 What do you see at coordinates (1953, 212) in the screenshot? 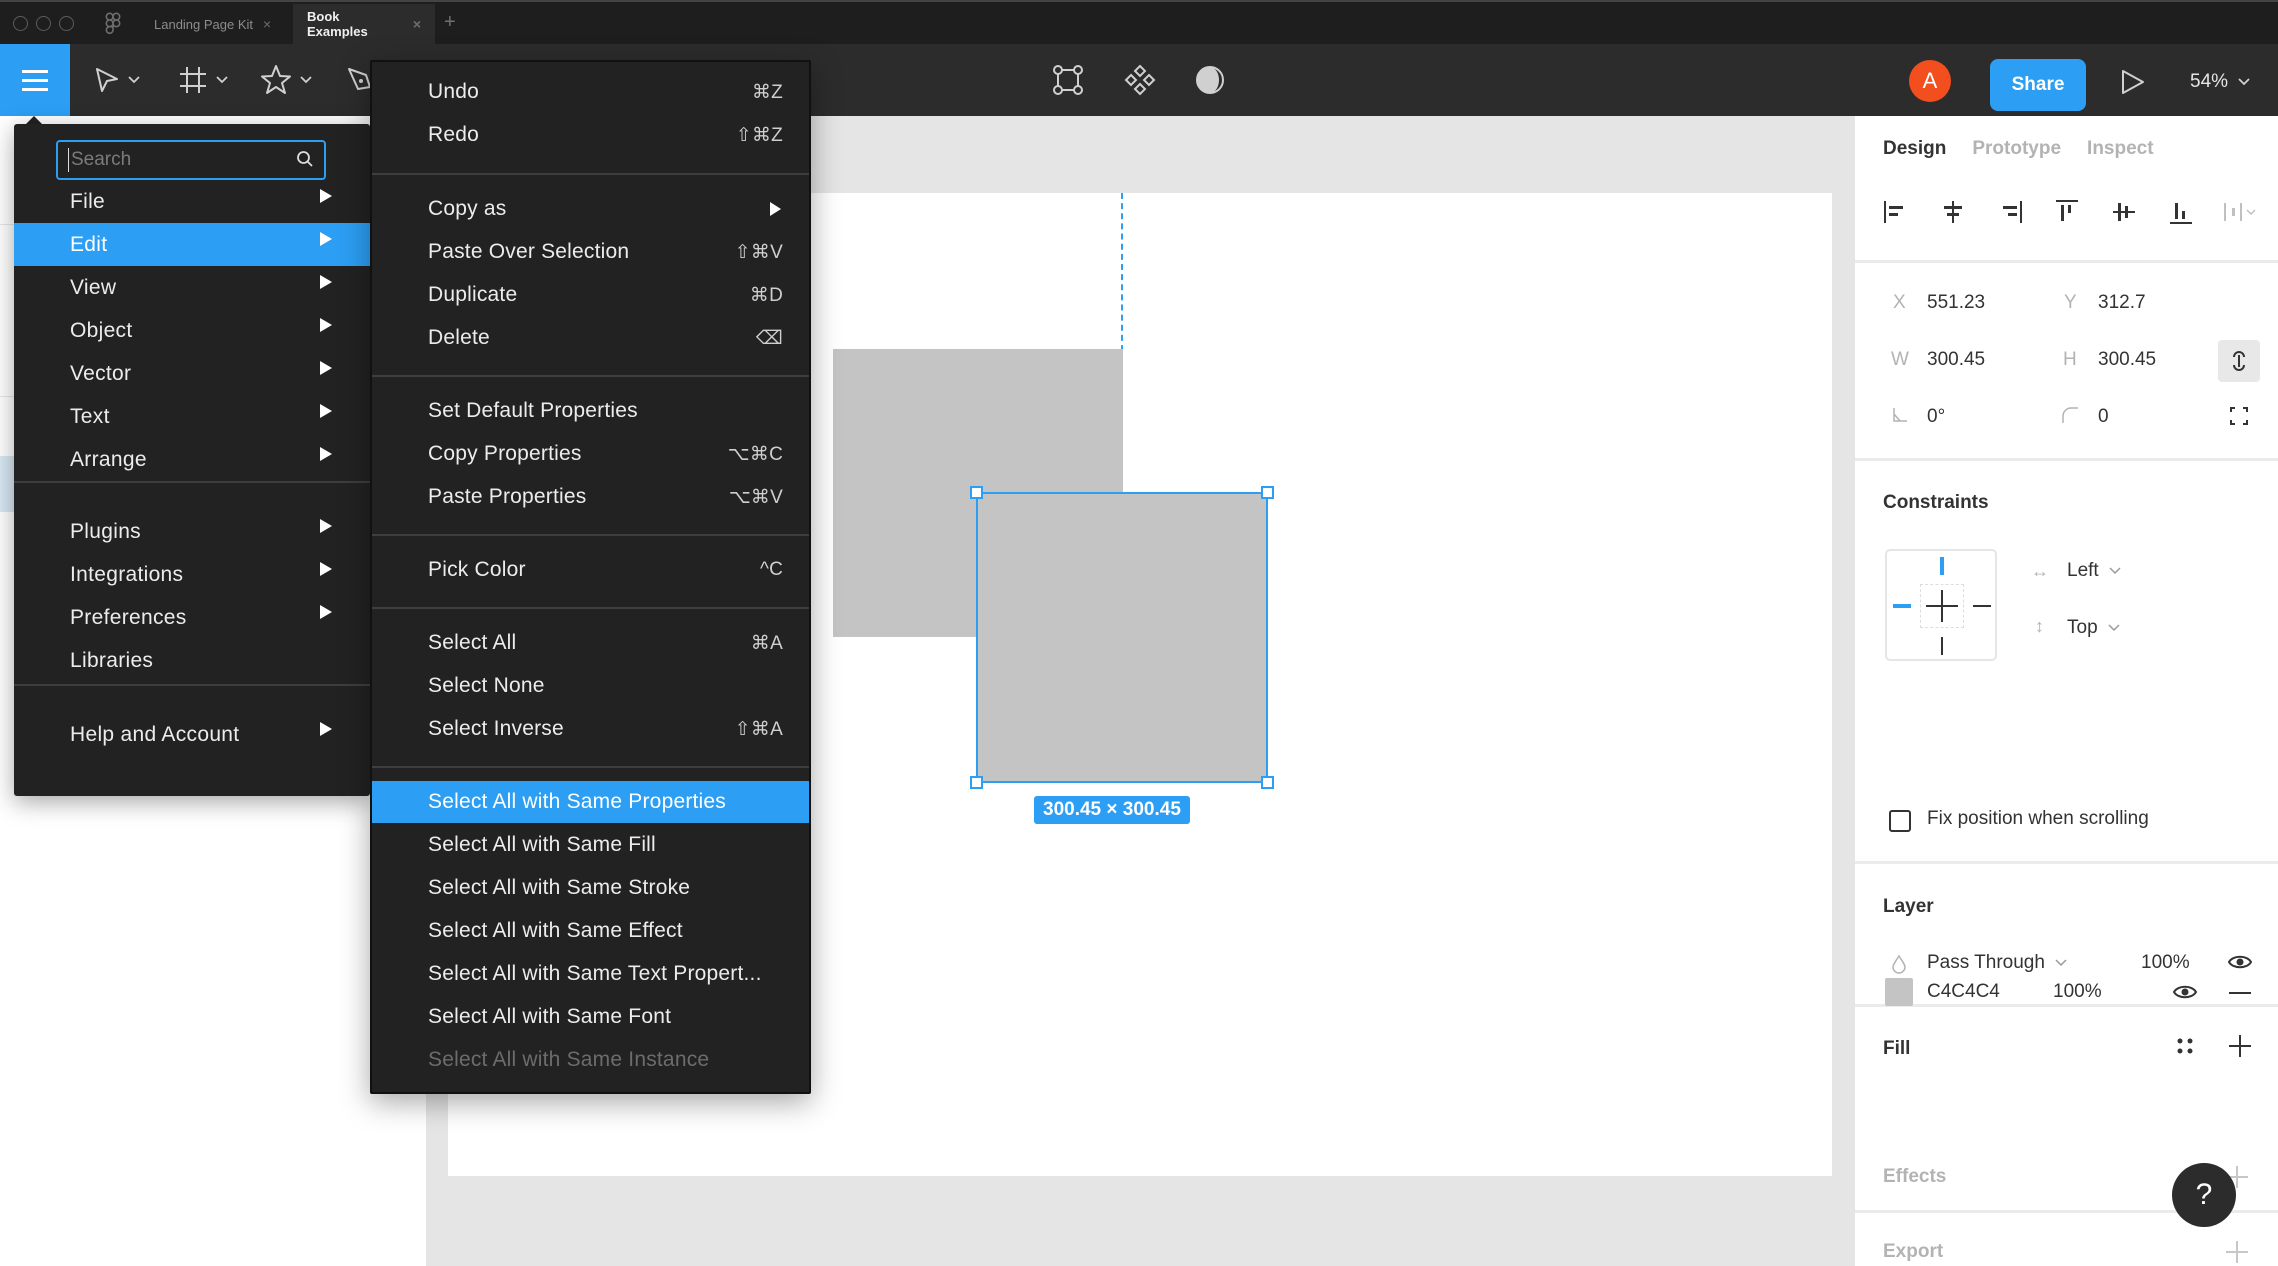
I see `align-horizontal-center-icon` at bounding box center [1953, 212].